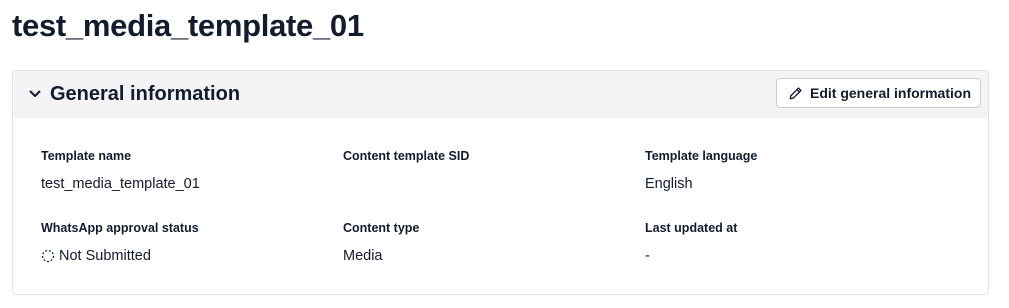 The image size is (1009, 308). I want to click on field-whatsapp-approval-status: WhatsApp approval status Not Submitted, so click(181, 242).